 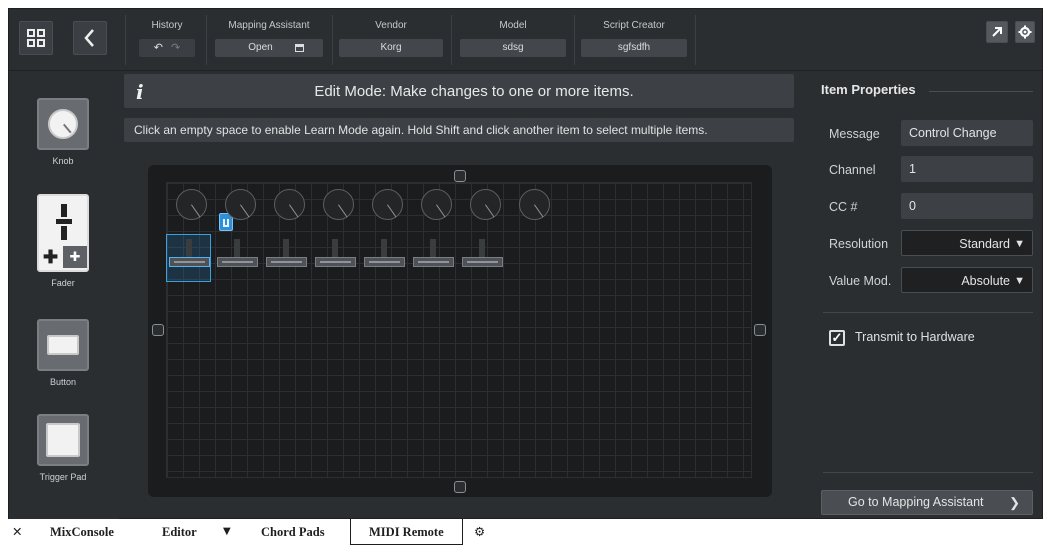 I want to click on channel-field: 1, so click(x=967, y=169).